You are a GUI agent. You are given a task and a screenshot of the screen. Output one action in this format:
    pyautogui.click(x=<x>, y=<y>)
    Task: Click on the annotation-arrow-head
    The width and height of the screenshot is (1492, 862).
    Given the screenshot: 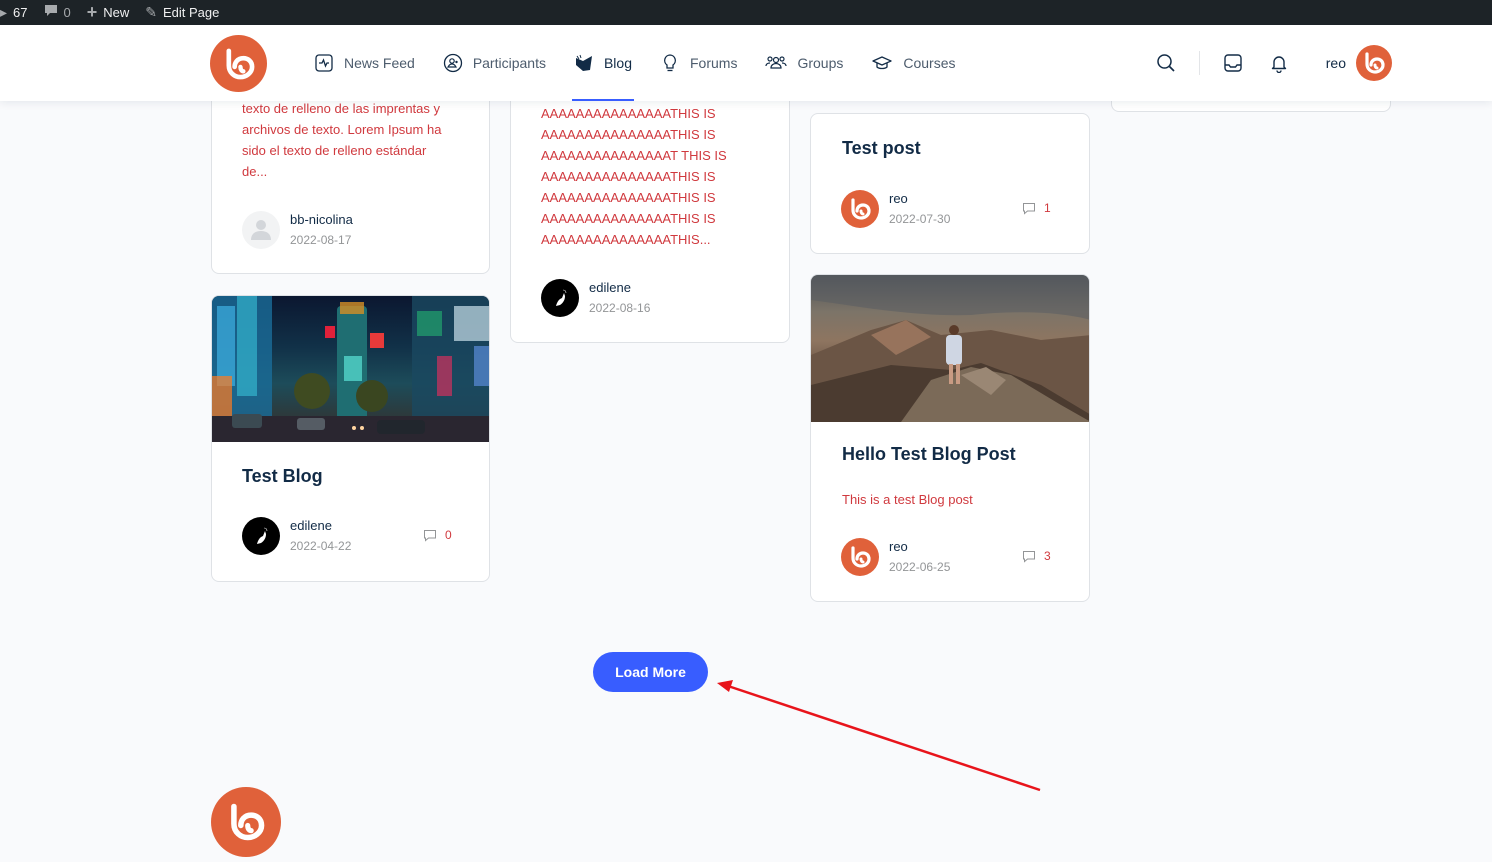 What is the action you would take?
    pyautogui.click(x=725, y=686)
    